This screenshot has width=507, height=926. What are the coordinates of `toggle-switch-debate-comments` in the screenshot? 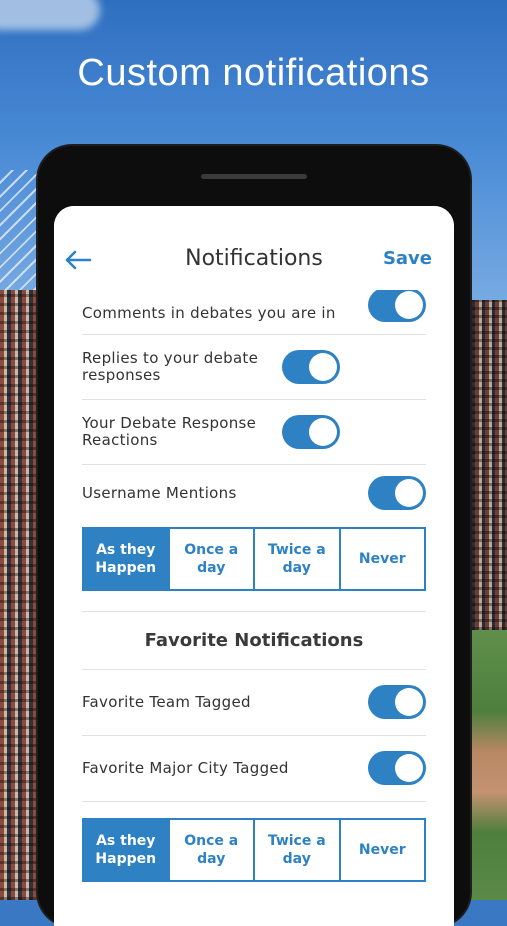 It's located at (397, 305).